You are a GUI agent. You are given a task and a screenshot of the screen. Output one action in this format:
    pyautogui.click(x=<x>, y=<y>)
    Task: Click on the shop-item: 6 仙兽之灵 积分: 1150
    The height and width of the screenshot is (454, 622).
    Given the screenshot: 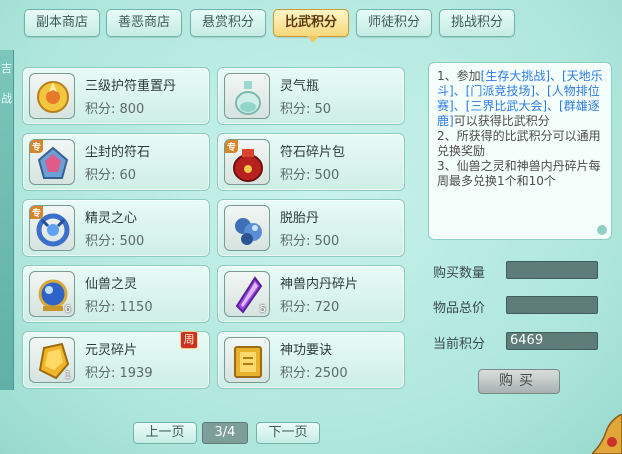 What is the action you would take?
    pyautogui.click(x=116, y=294)
    